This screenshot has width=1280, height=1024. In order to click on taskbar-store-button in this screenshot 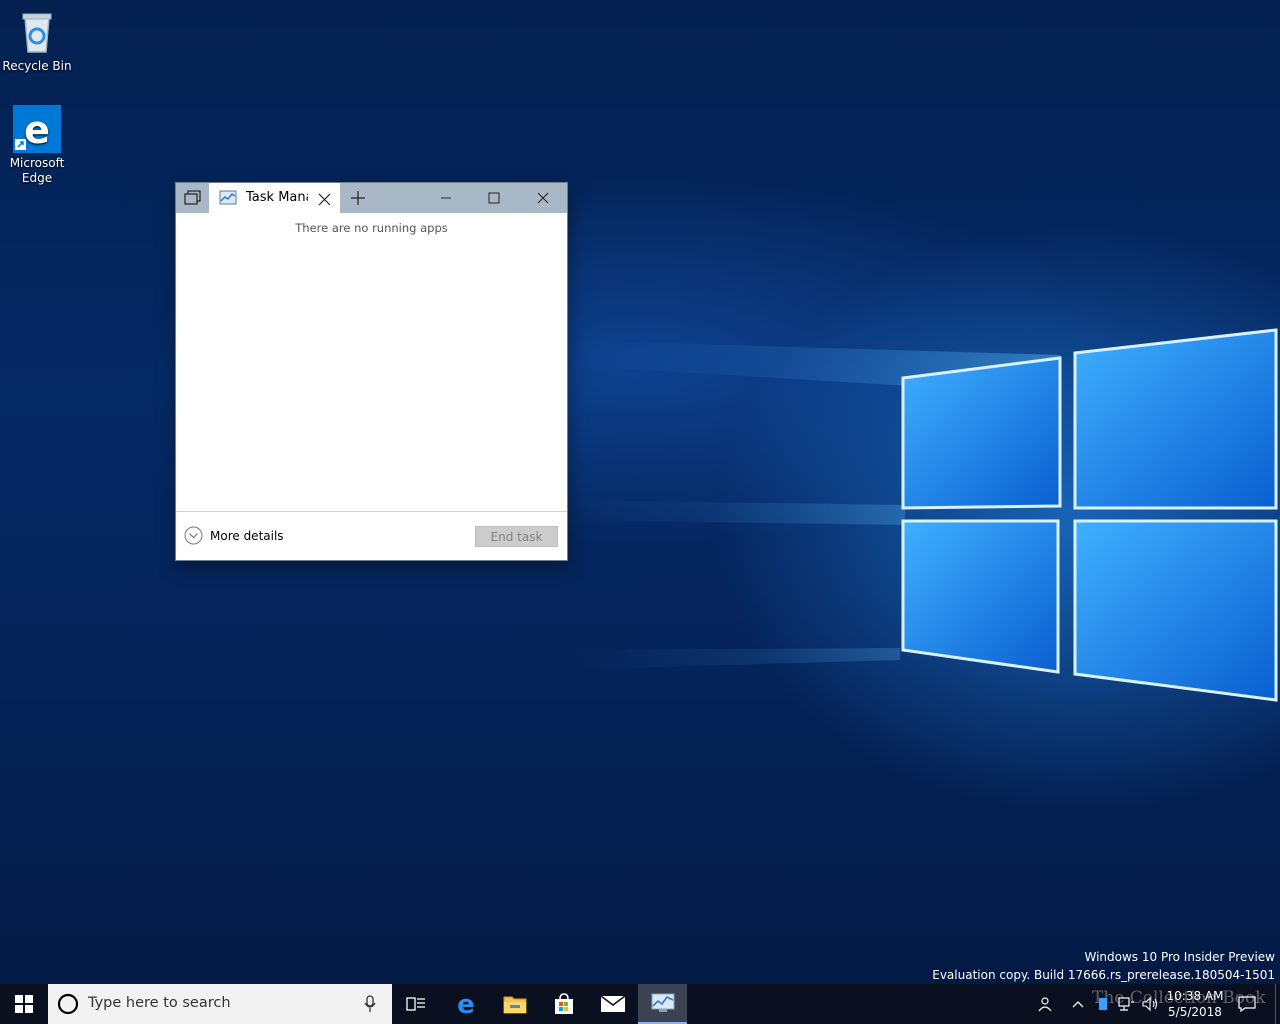, I will do `click(564, 1004)`.